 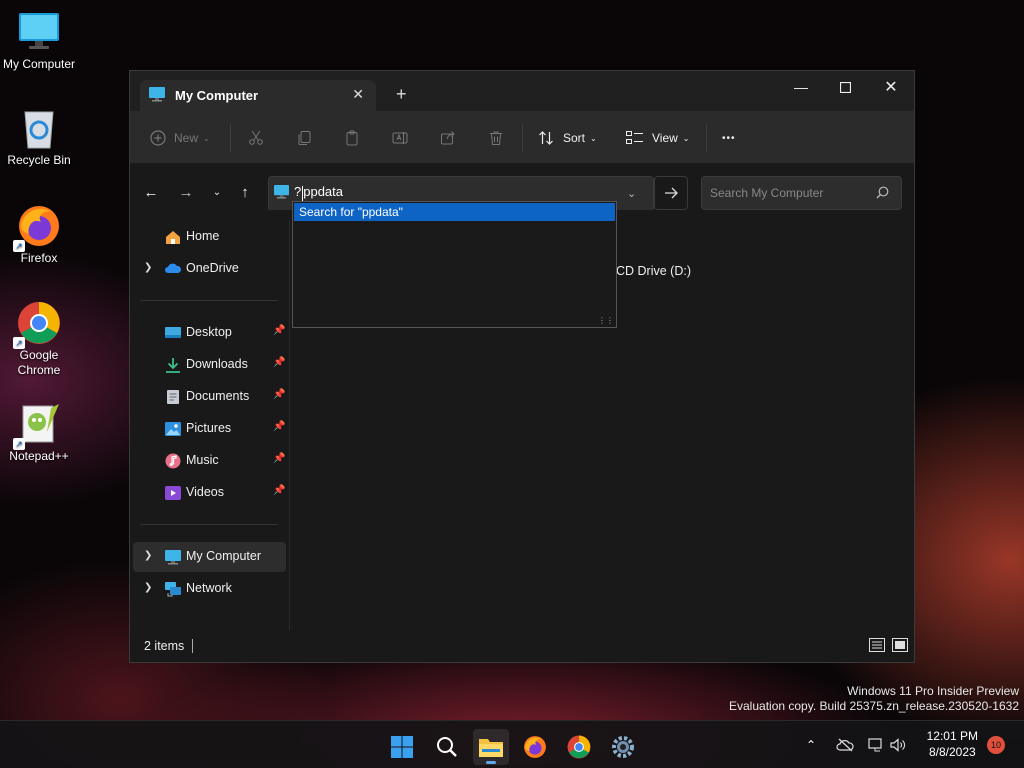 I want to click on shortcut-arrow-icon: ↗, so click(x=19, y=246).